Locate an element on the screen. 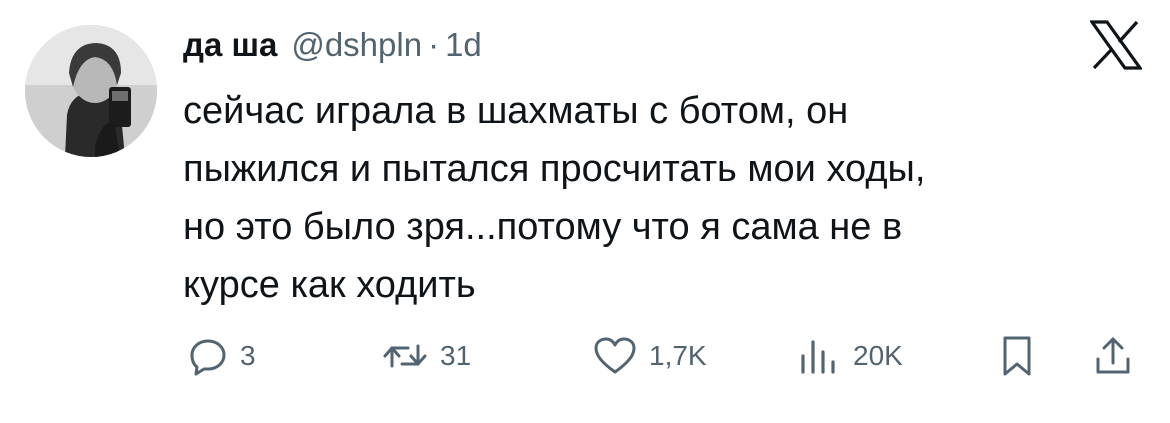  timestamp: 1d is located at coordinates (463, 45).